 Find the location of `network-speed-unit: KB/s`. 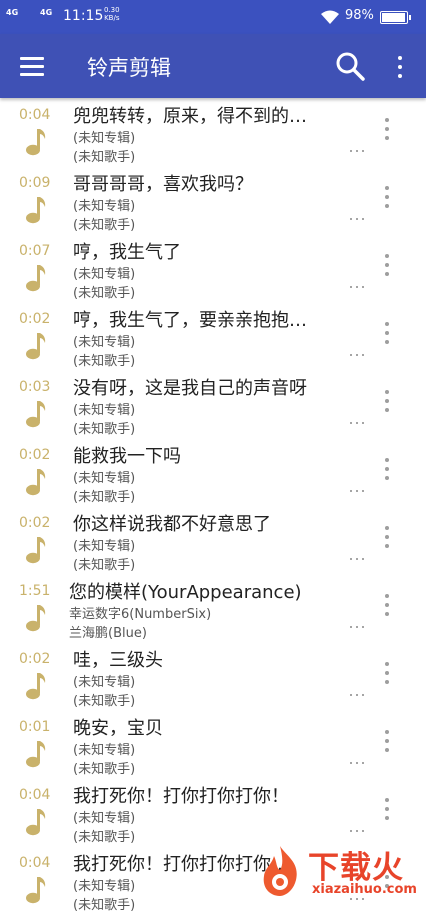

network-speed-unit: KB/s is located at coordinates (112, 18).